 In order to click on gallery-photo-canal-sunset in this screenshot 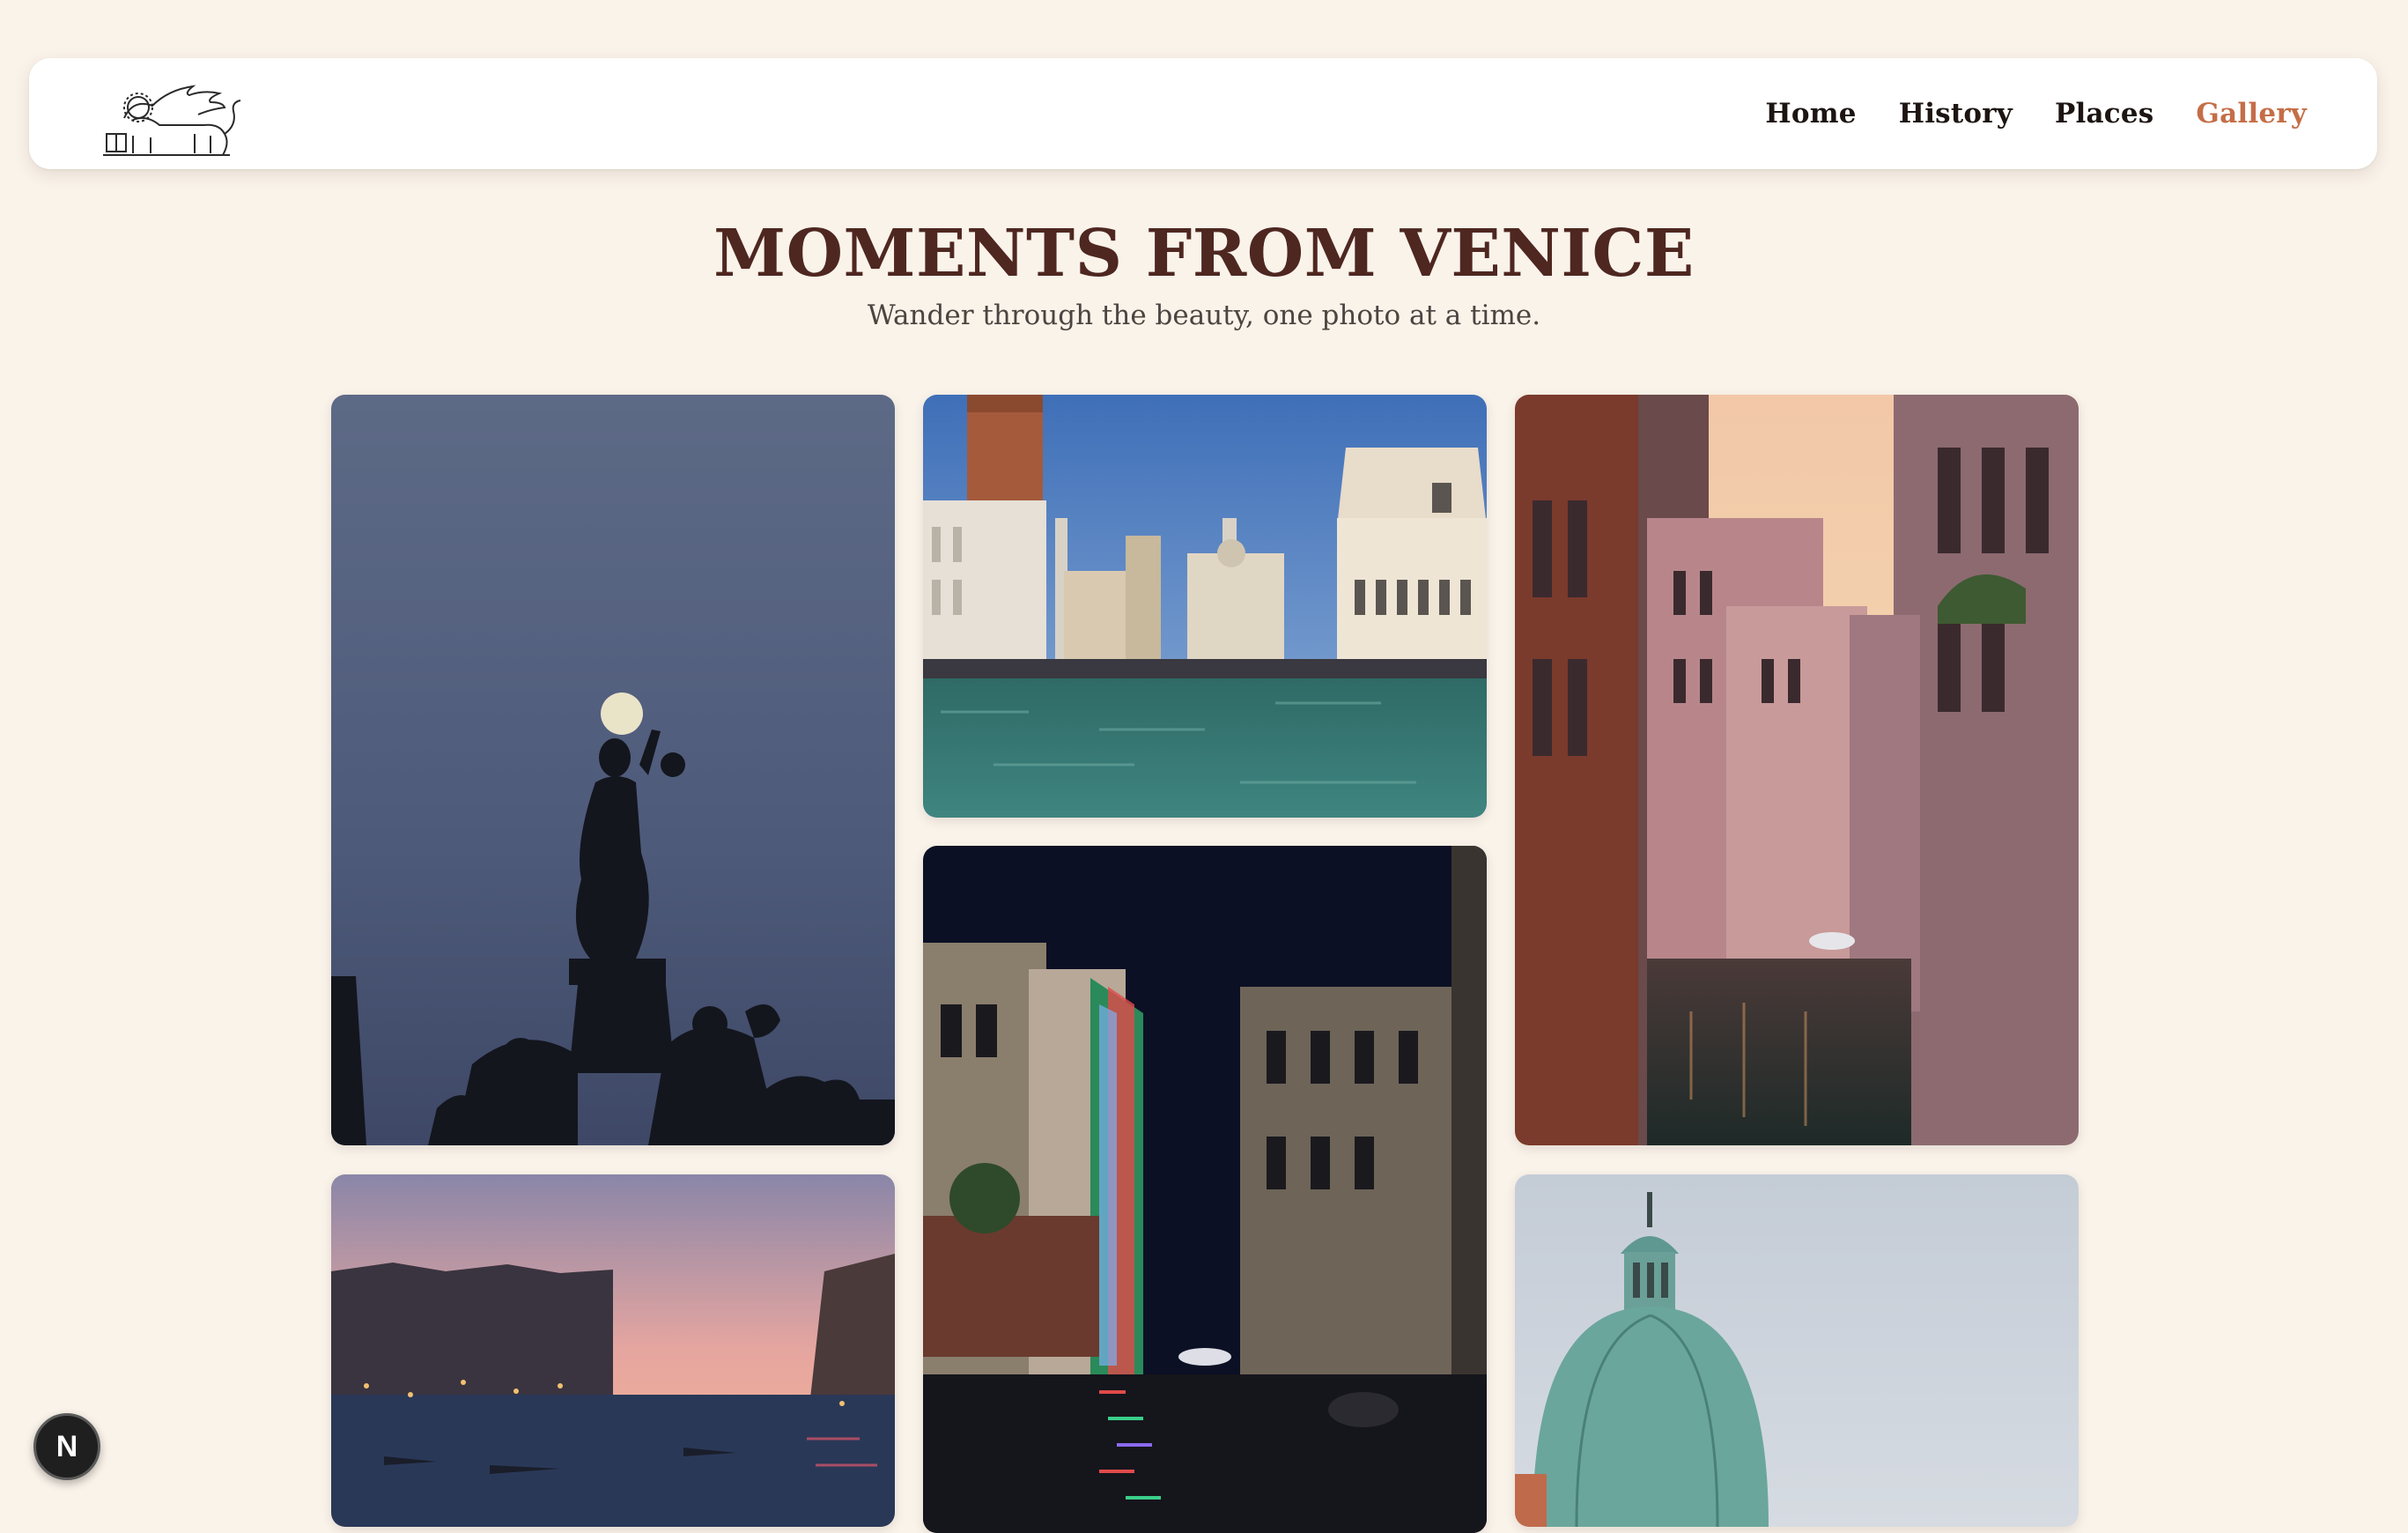, I will do `click(1797, 770)`.